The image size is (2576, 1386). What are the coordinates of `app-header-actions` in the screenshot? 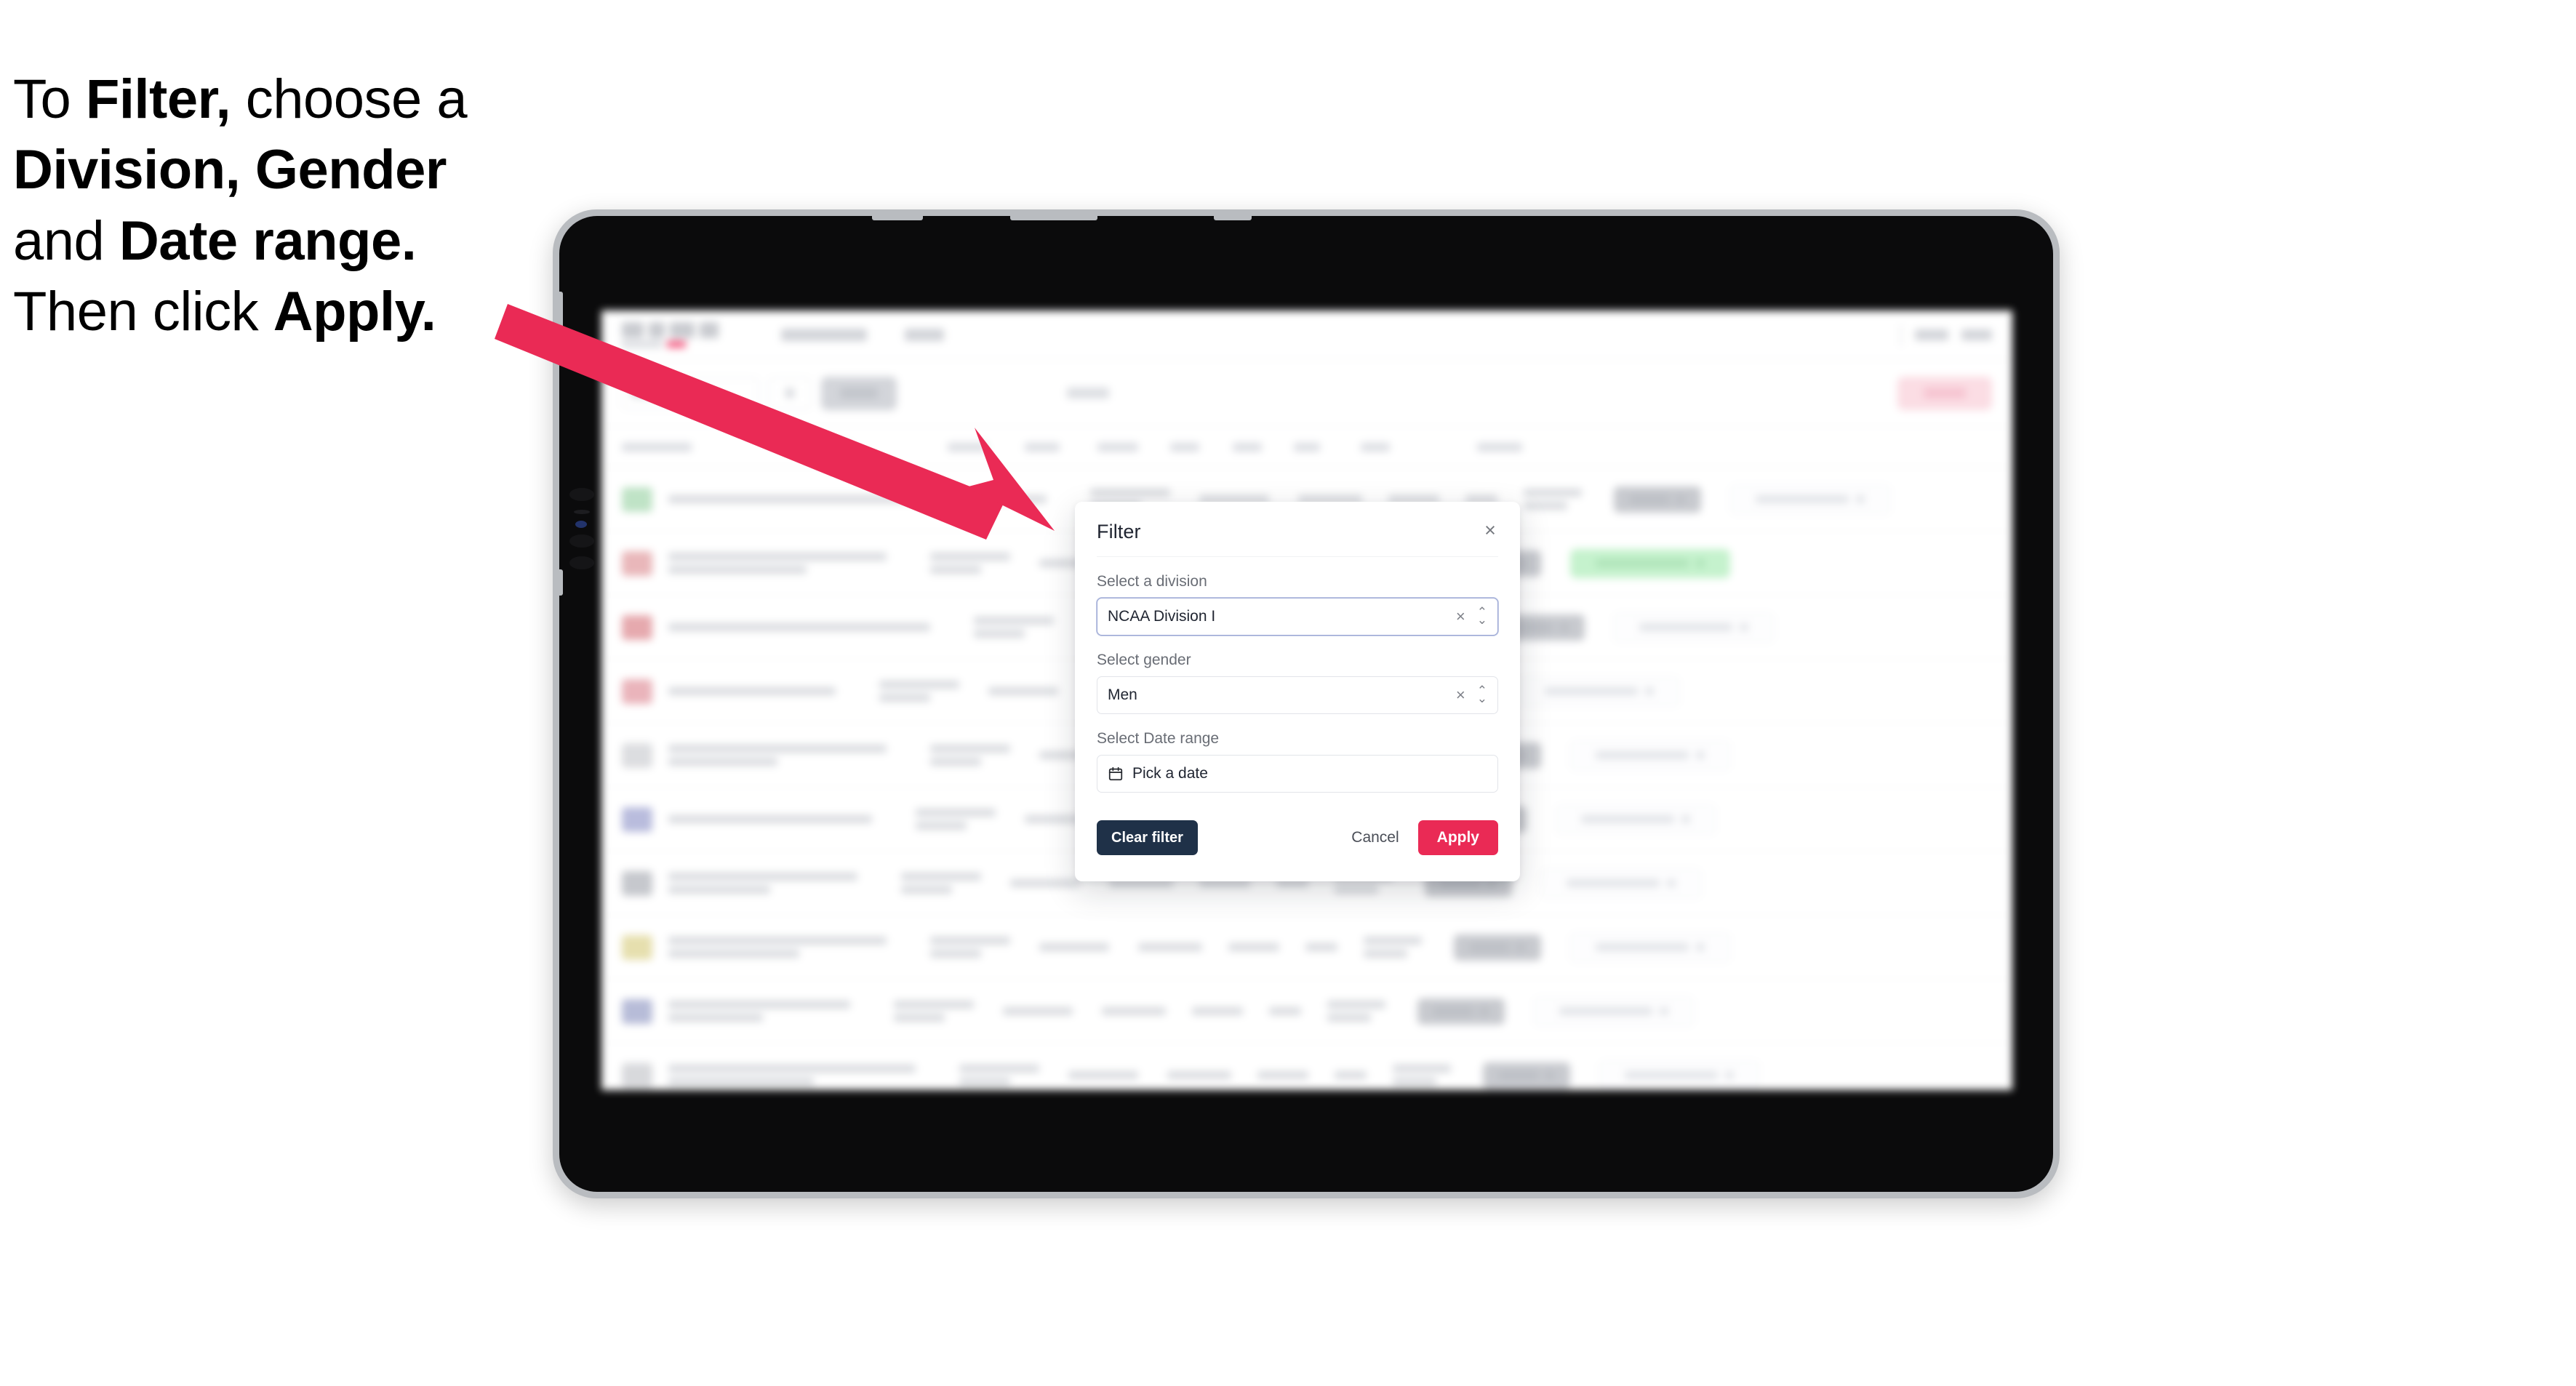 It's located at (1946, 335).